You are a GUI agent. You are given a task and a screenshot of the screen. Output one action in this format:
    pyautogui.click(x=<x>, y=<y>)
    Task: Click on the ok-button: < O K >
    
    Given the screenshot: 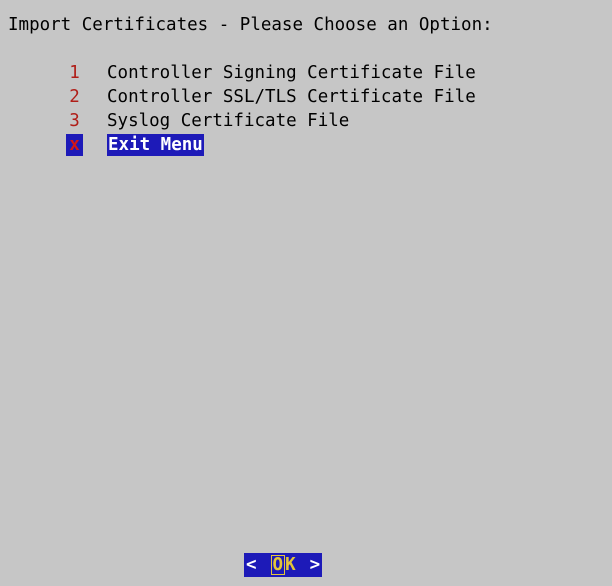 What is the action you would take?
    pyautogui.click(x=283, y=565)
    